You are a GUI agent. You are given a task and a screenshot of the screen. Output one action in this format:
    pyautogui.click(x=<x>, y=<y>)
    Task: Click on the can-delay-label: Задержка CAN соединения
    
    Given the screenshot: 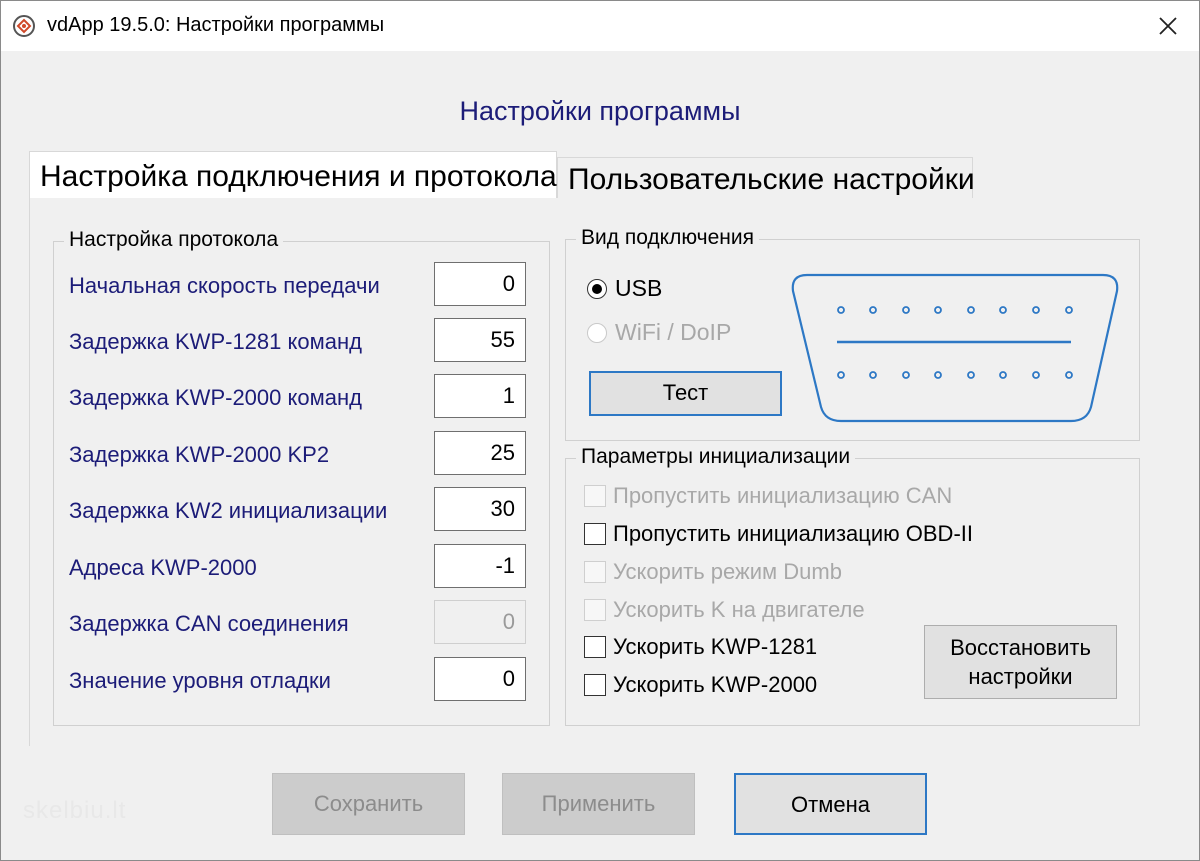 What is the action you would take?
    pyautogui.click(x=209, y=623)
    